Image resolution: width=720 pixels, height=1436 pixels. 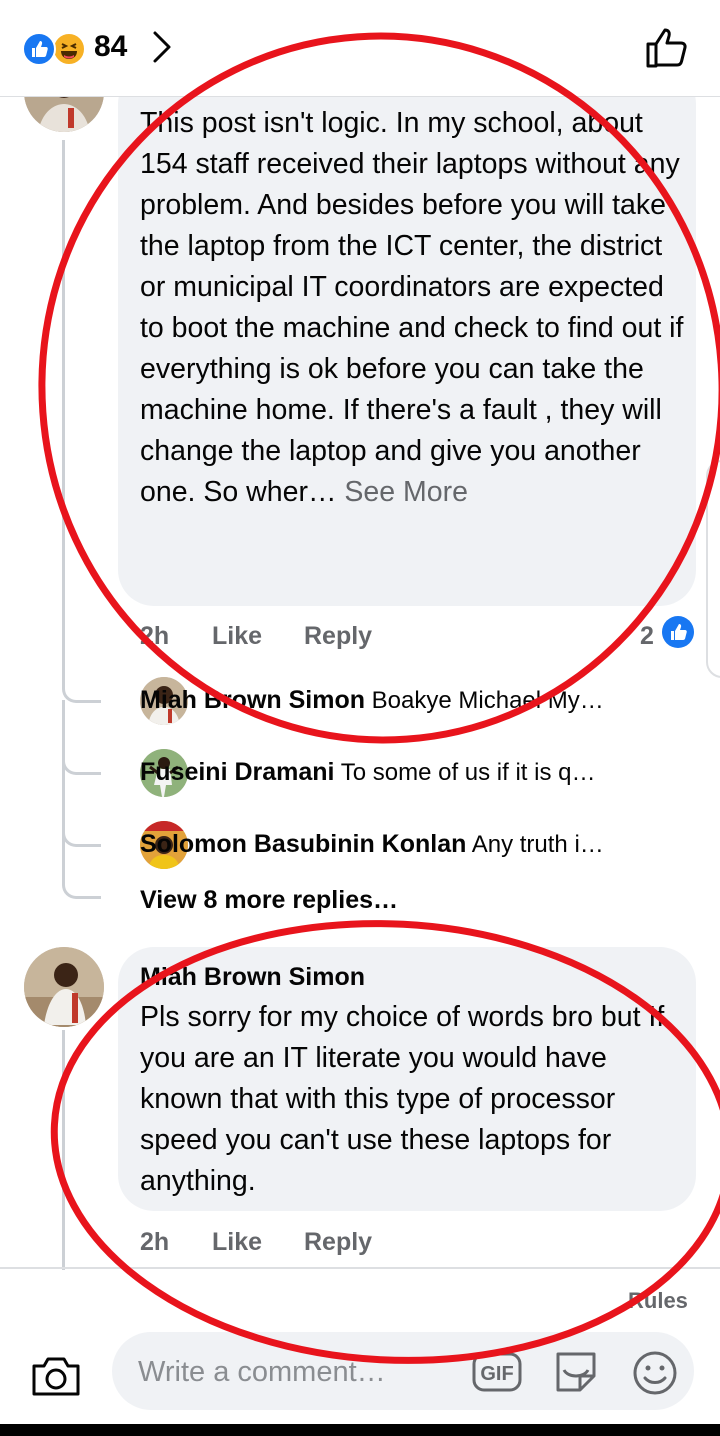 I want to click on comment-like-count: 2, so click(x=647, y=636).